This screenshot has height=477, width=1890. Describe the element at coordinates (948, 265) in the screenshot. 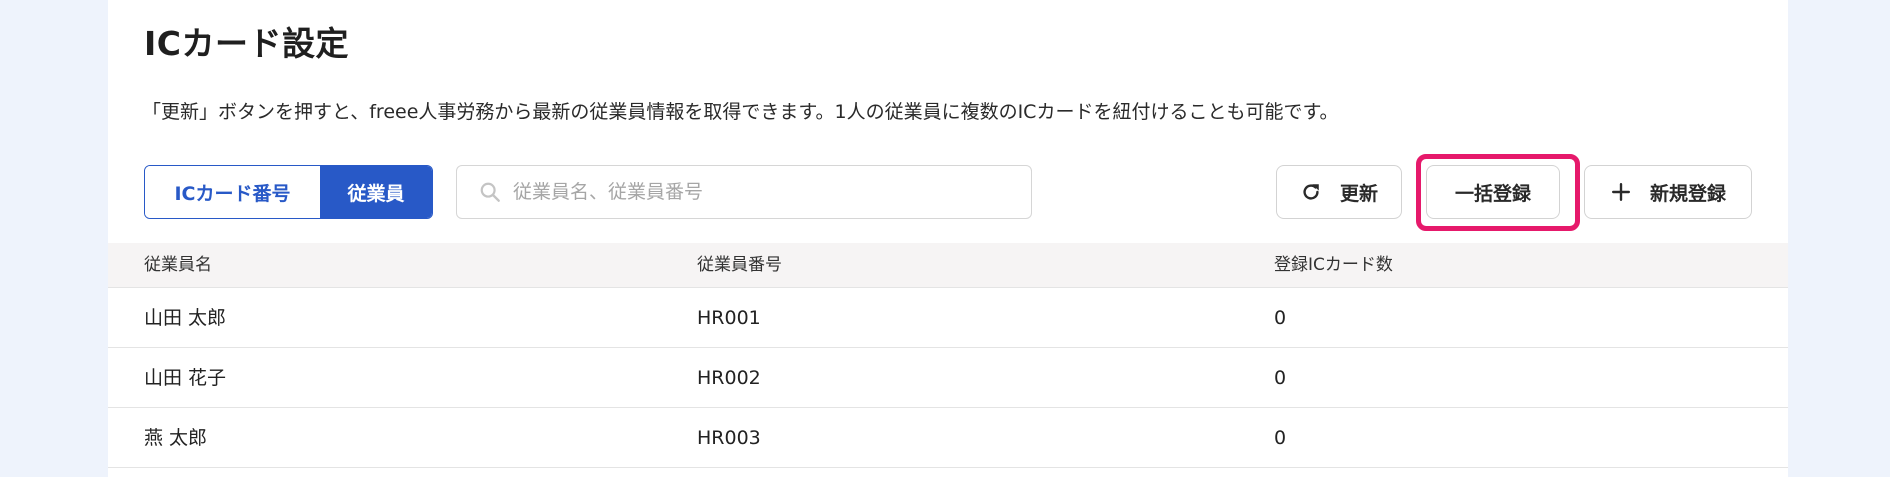

I see `table-header: 従業員名 従業員番号 登録ICカード数` at that location.